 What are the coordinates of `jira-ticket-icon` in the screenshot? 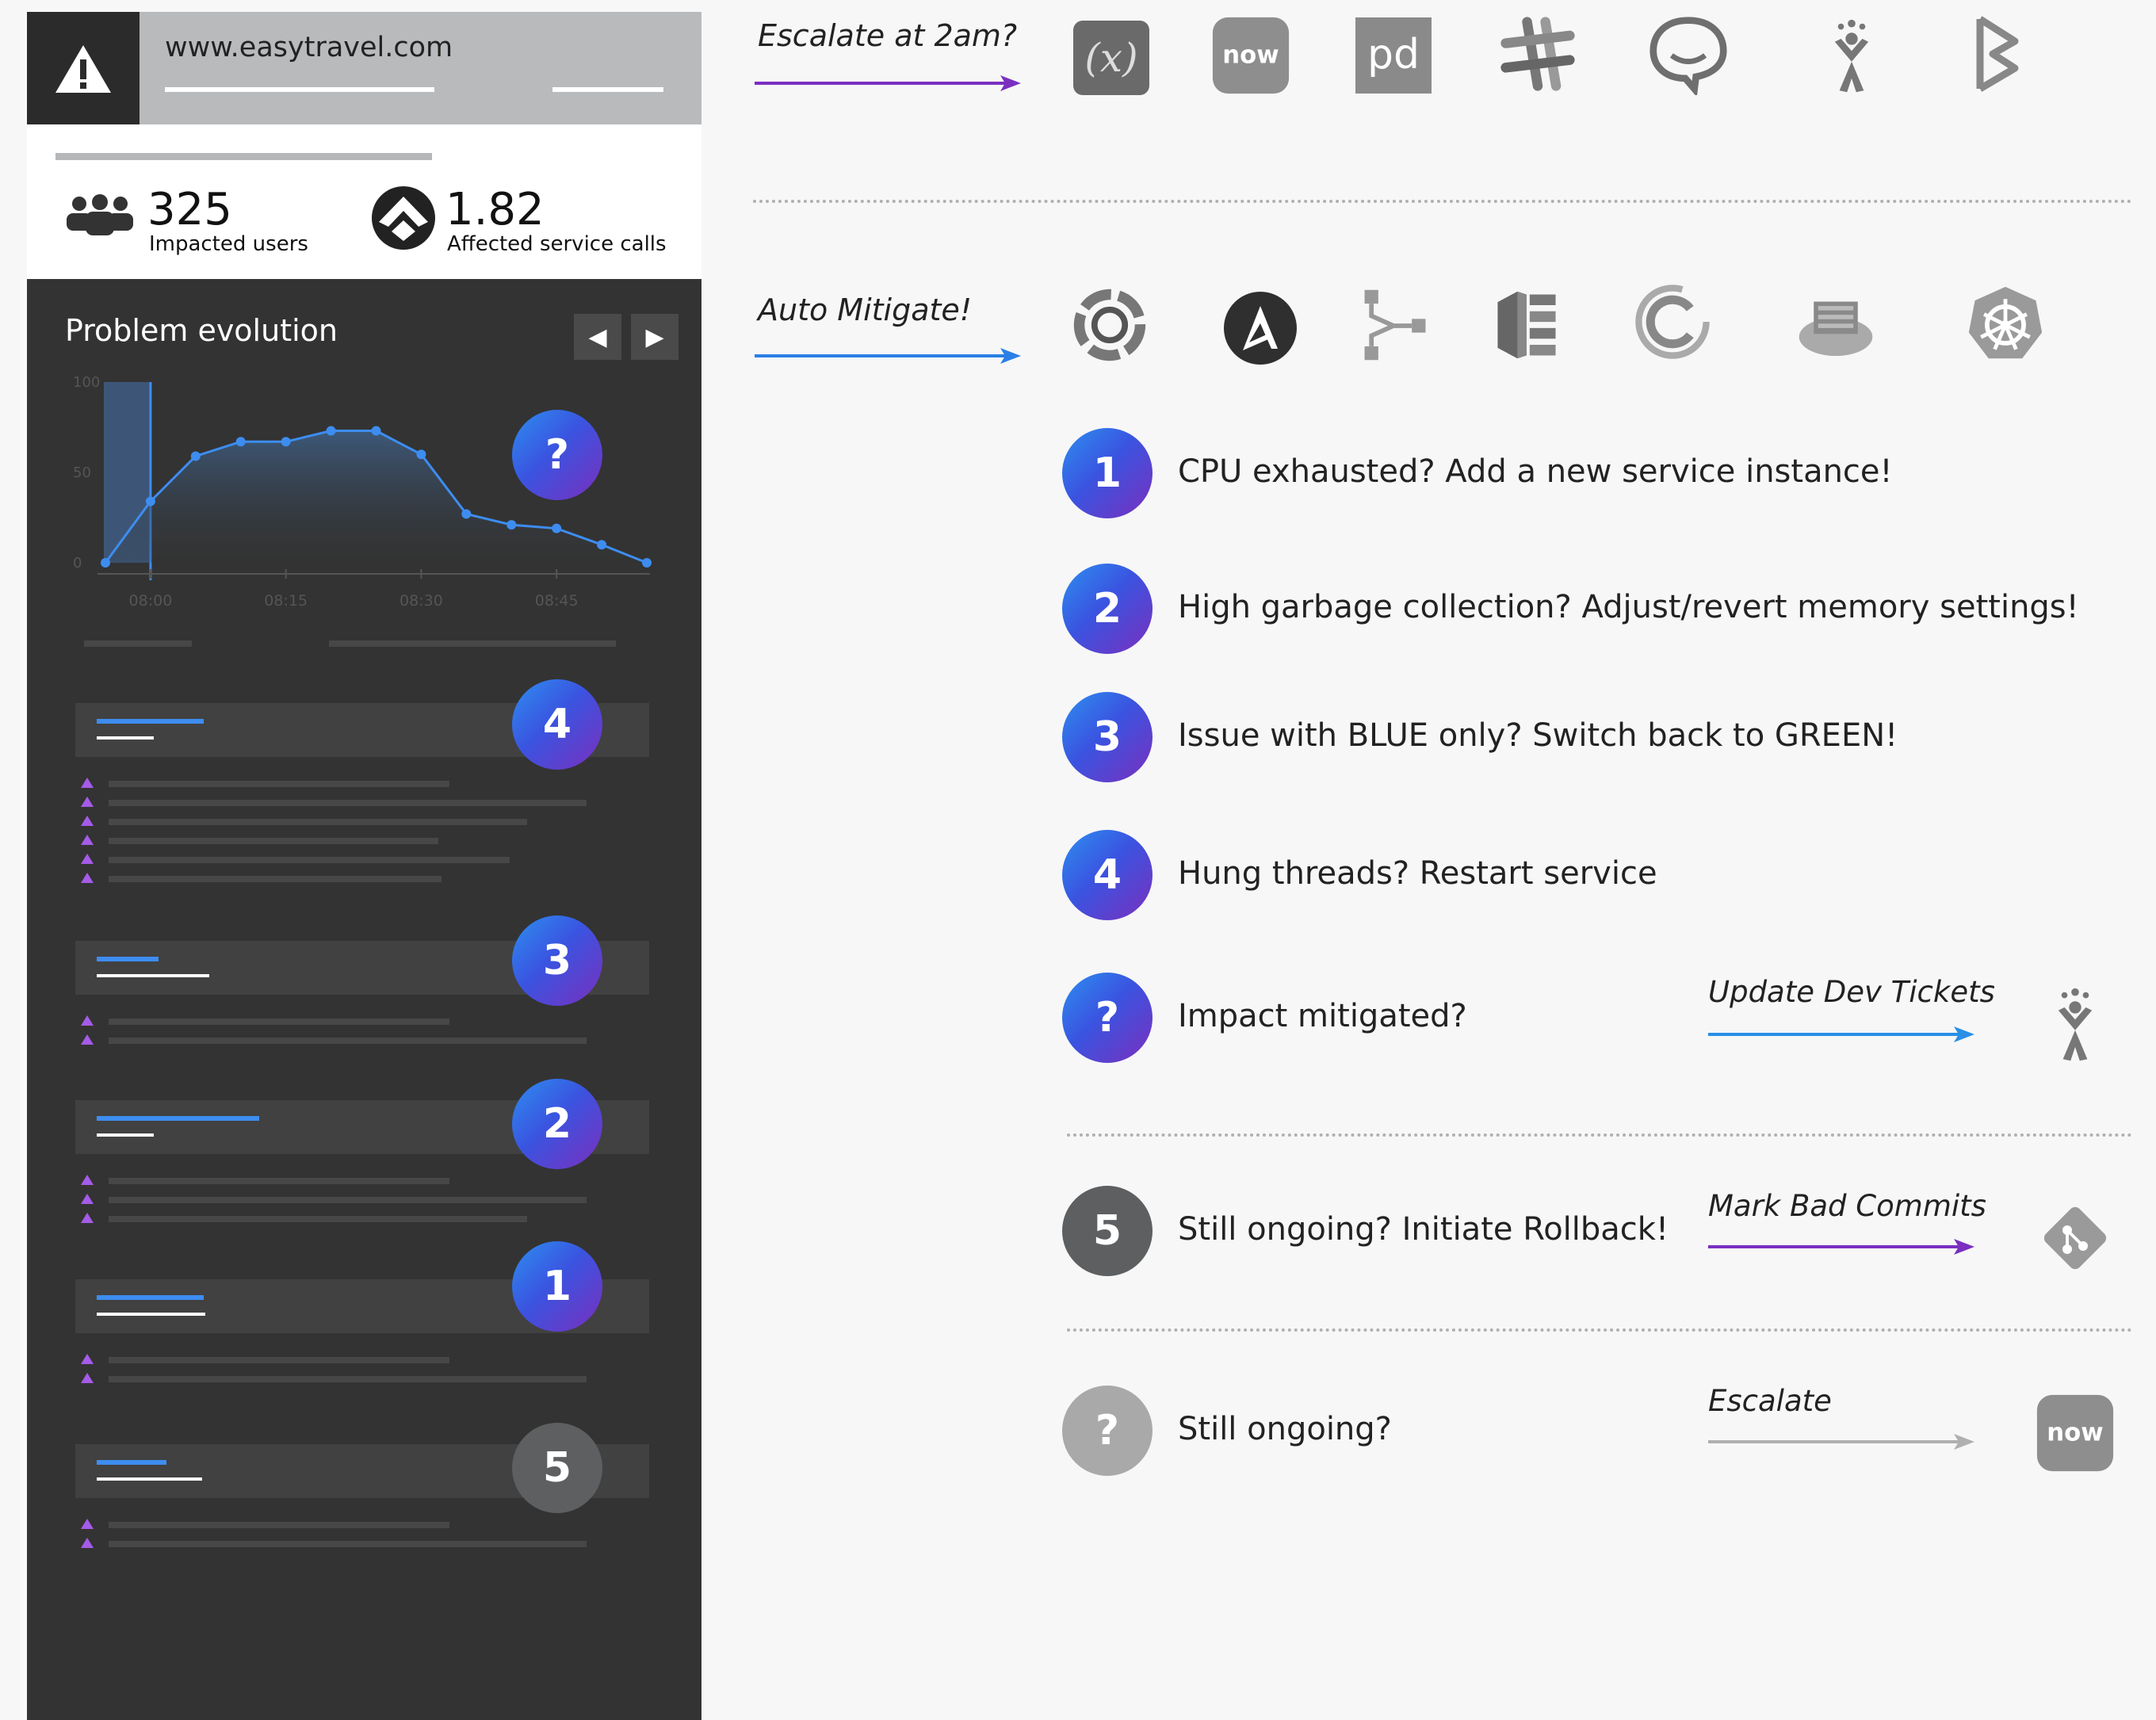 It's located at (2075, 1025).